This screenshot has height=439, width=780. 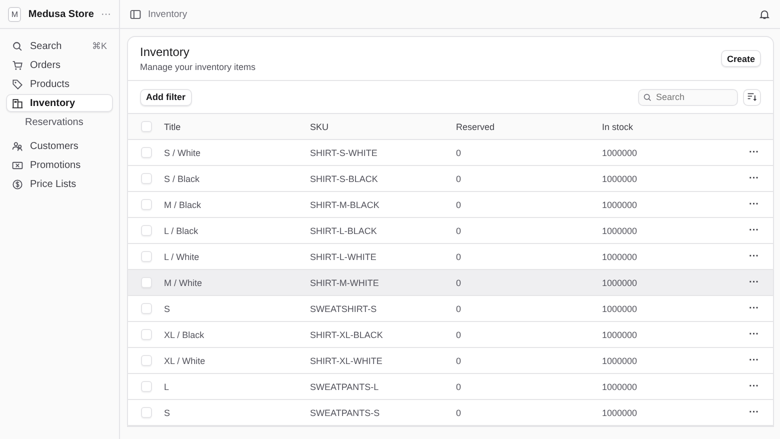 I want to click on table-cell-text: SHIRT-XL-BLACK, so click(x=347, y=335).